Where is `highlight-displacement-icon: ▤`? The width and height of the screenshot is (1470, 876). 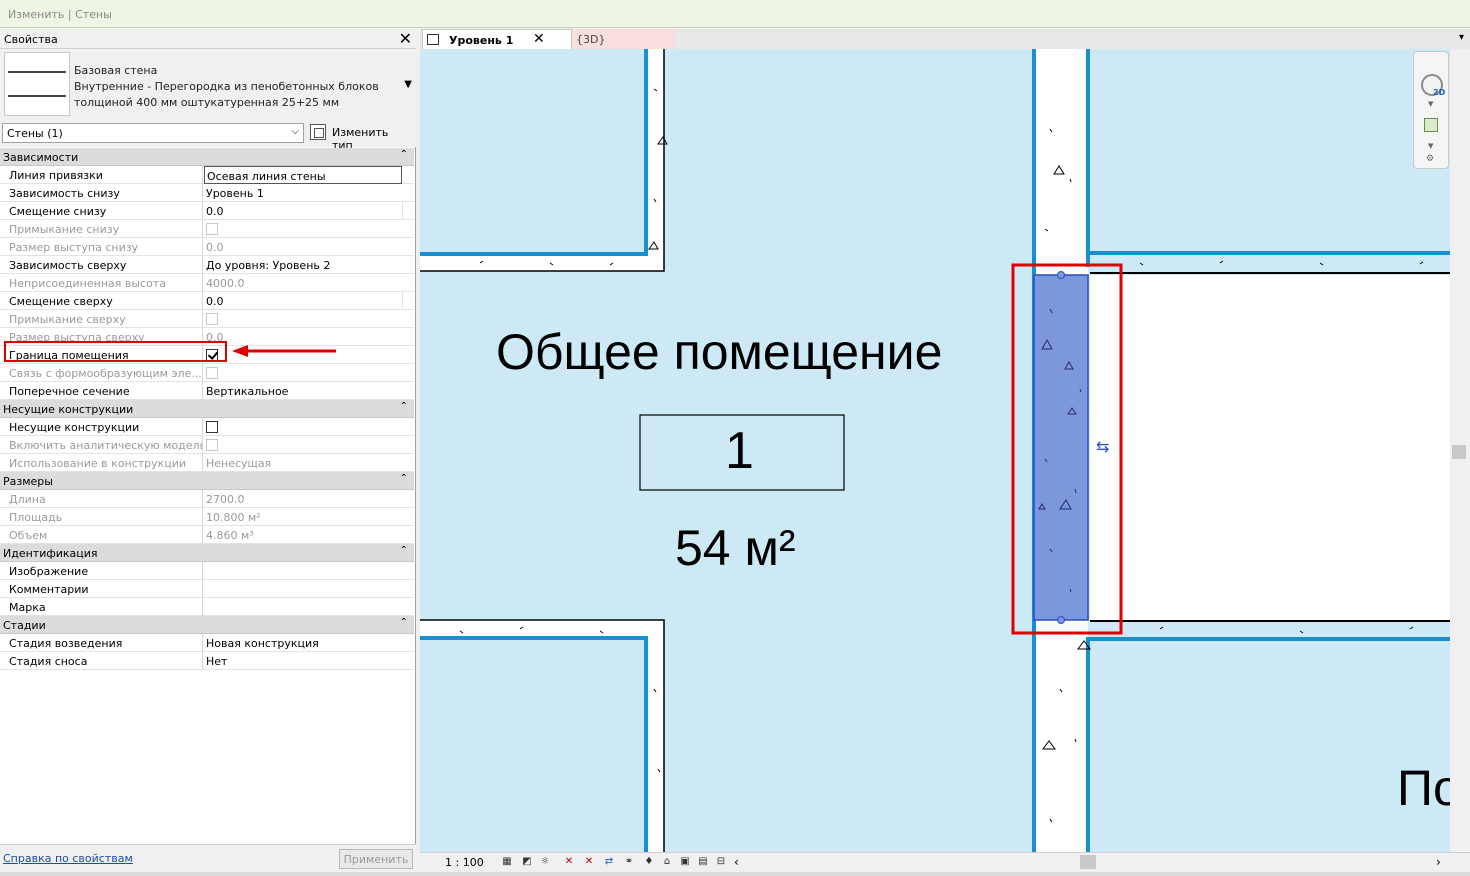
highlight-displacement-icon: ▤ is located at coordinates (703, 862).